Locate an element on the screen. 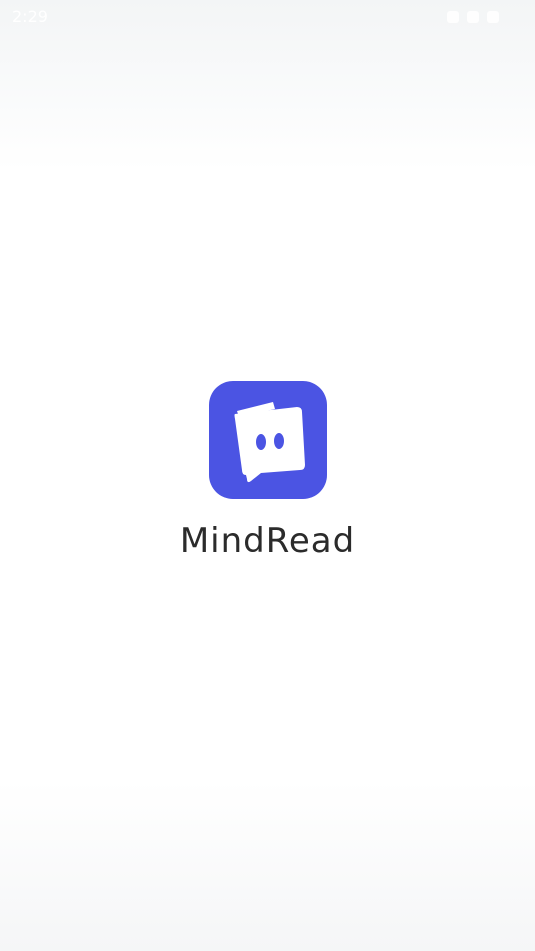  app-logo-icon is located at coordinates (267, 440).